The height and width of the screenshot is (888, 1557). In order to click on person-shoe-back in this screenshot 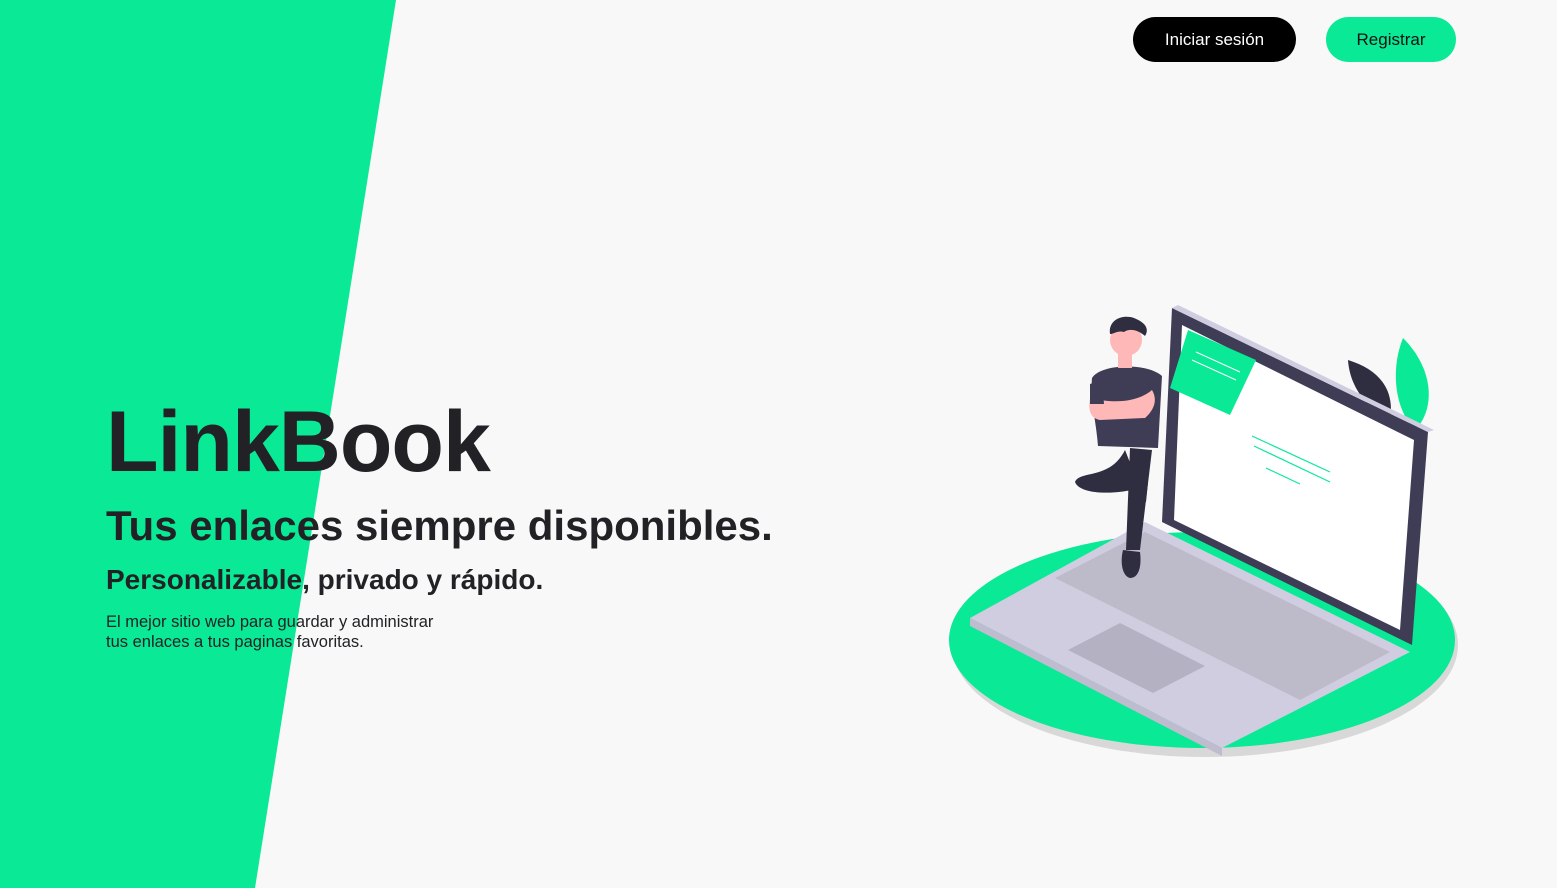, I will do `click(1141, 491)`.